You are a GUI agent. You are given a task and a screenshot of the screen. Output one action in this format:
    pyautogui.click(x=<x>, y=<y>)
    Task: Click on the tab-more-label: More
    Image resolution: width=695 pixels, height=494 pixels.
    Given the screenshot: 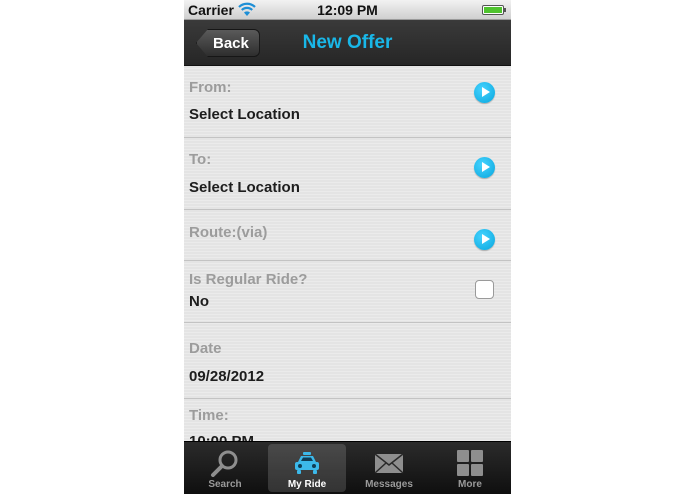 What is the action you would take?
    pyautogui.click(x=470, y=484)
    